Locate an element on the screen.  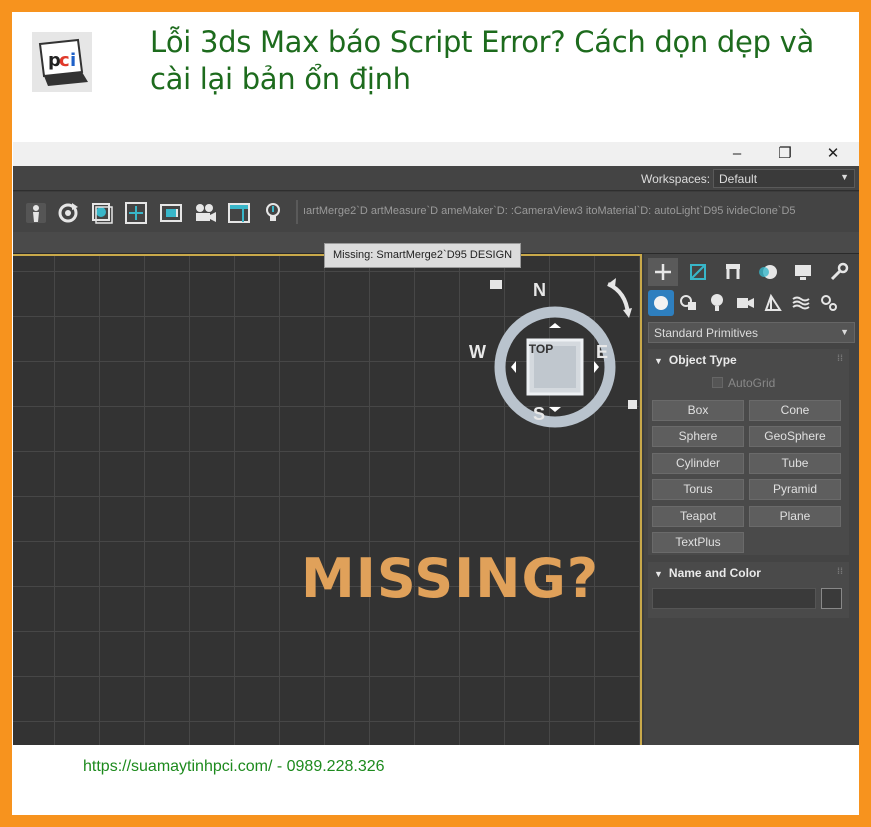
motion-icon is located at coordinates (768, 272).